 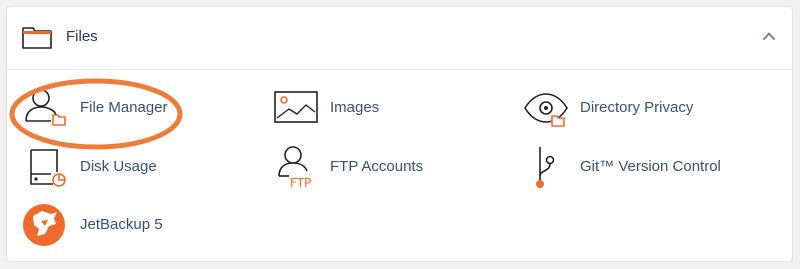 I want to click on tool-label: JetBackup 5, so click(x=121, y=224).